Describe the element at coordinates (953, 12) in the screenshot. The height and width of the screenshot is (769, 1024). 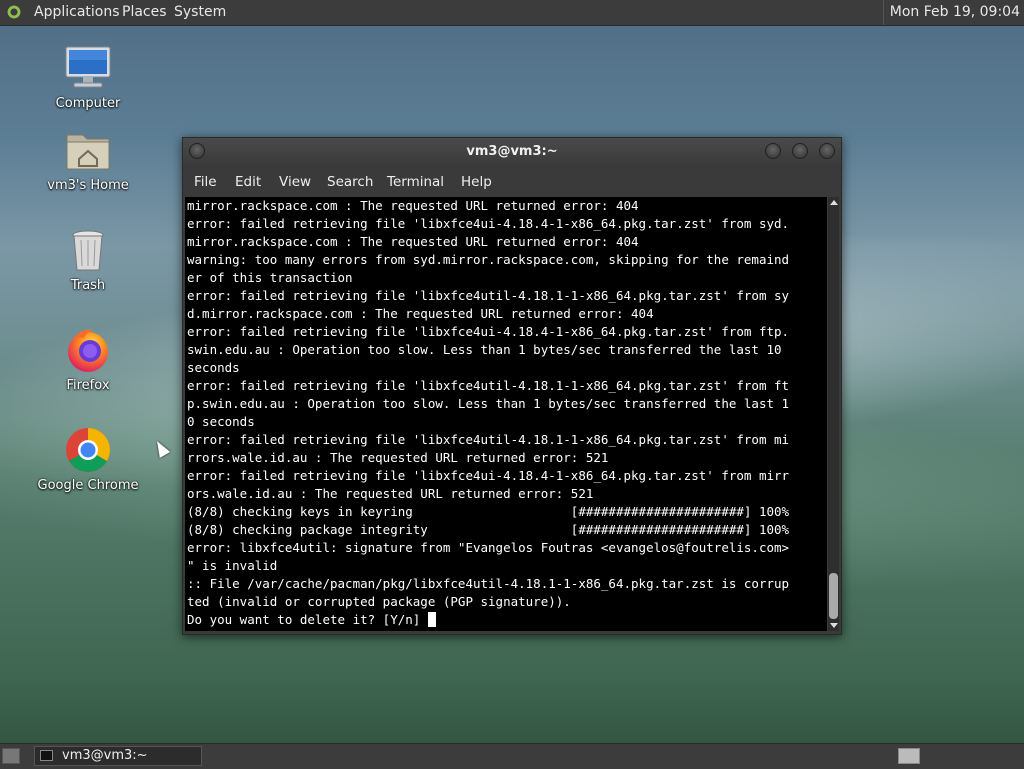
I see `clock: Mon Feb 19, 09:04` at that location.